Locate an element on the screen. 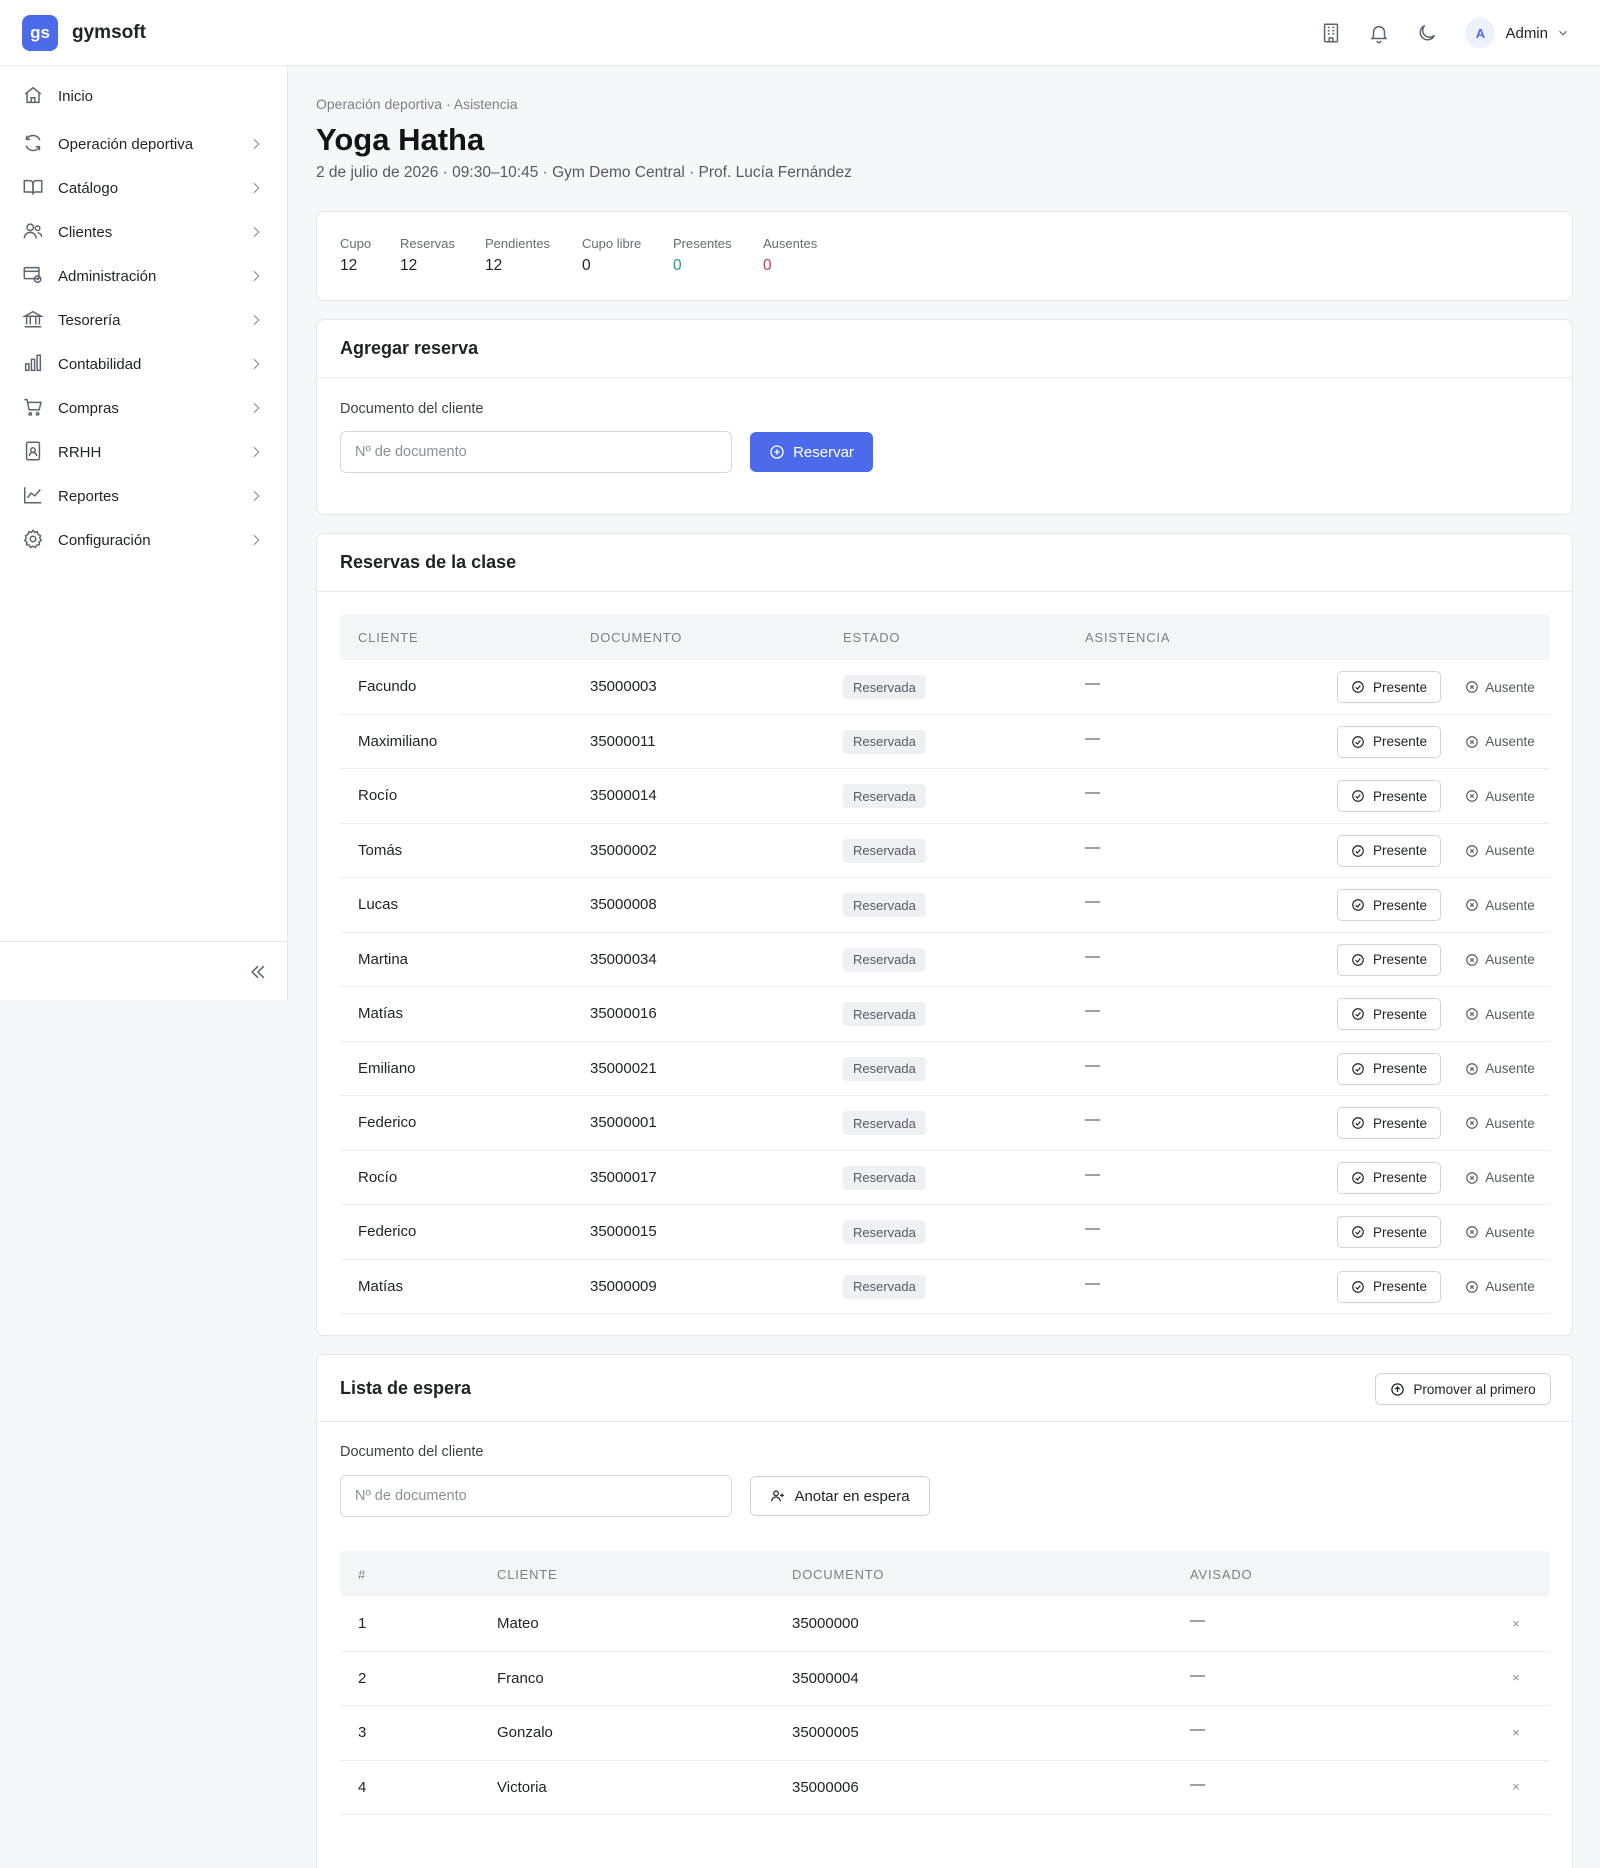  stat-item: Cupo 12 is located at coordinates (355, 255).